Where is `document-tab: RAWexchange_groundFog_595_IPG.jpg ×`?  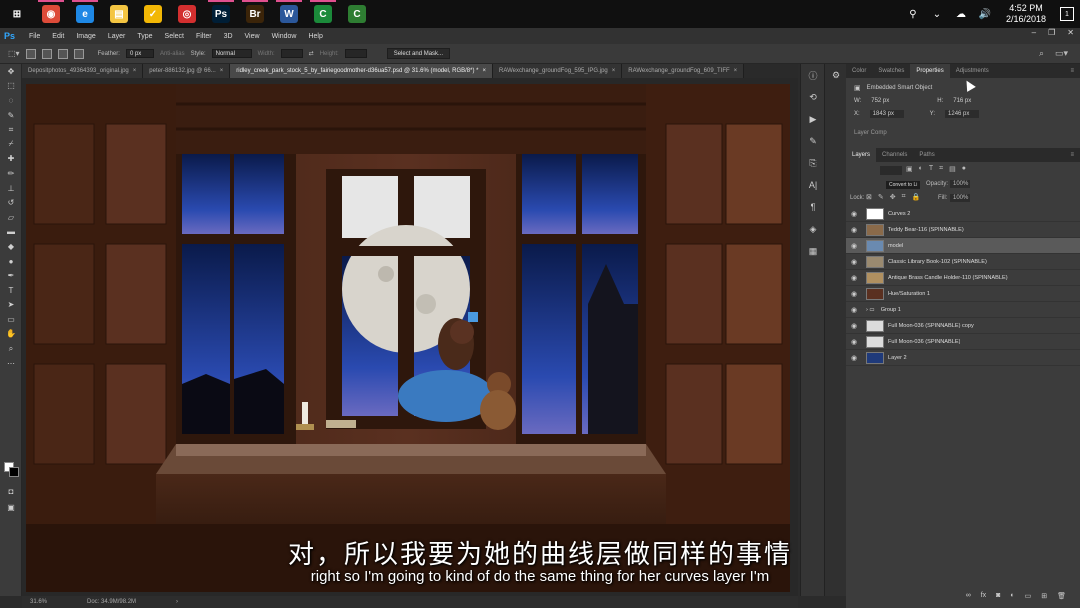 document-tab: RAWexchange_groundFog_595_IPG.jpg × is located at coordinates (558, 71).